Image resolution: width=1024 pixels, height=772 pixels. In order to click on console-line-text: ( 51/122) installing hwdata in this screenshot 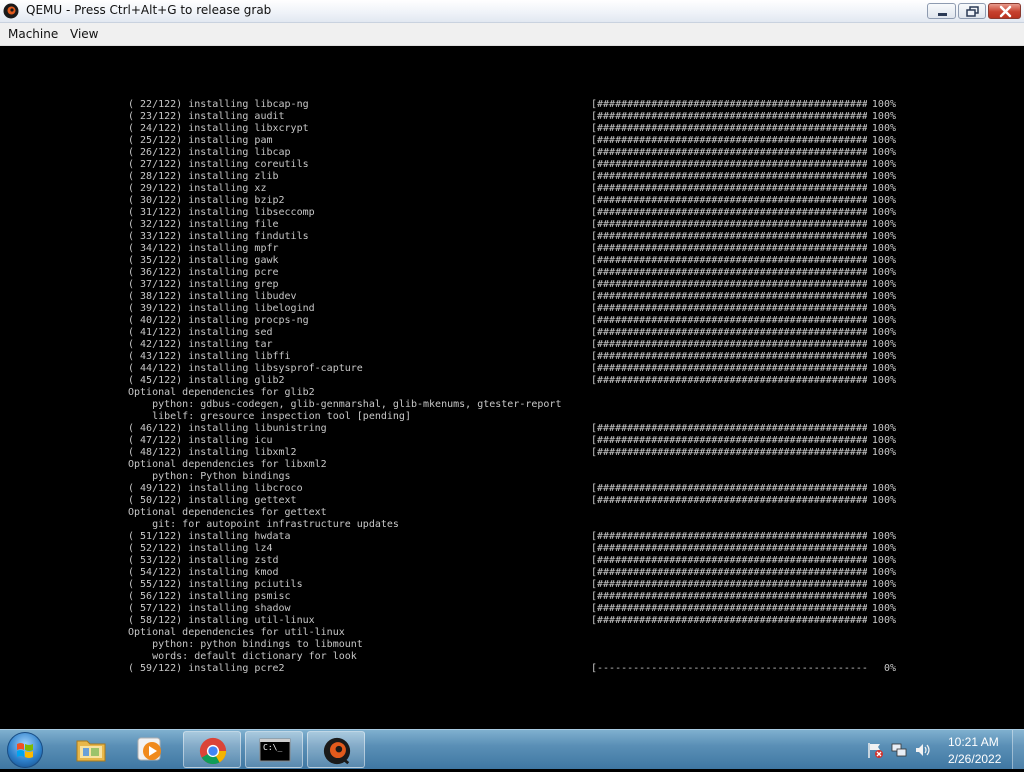, I will do `click(209, 536)`.